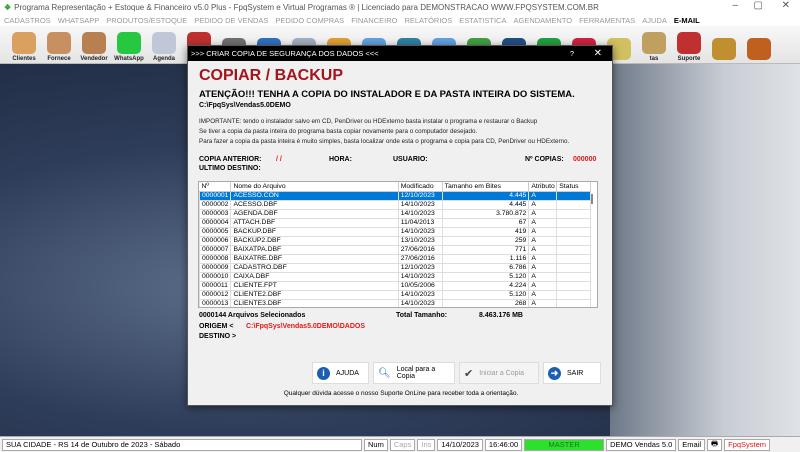 This screenshot has height=452, width=800. Describe the element at coordinates (215, 240) in the screenshot. I see `table-cell: 0000006` at that location.